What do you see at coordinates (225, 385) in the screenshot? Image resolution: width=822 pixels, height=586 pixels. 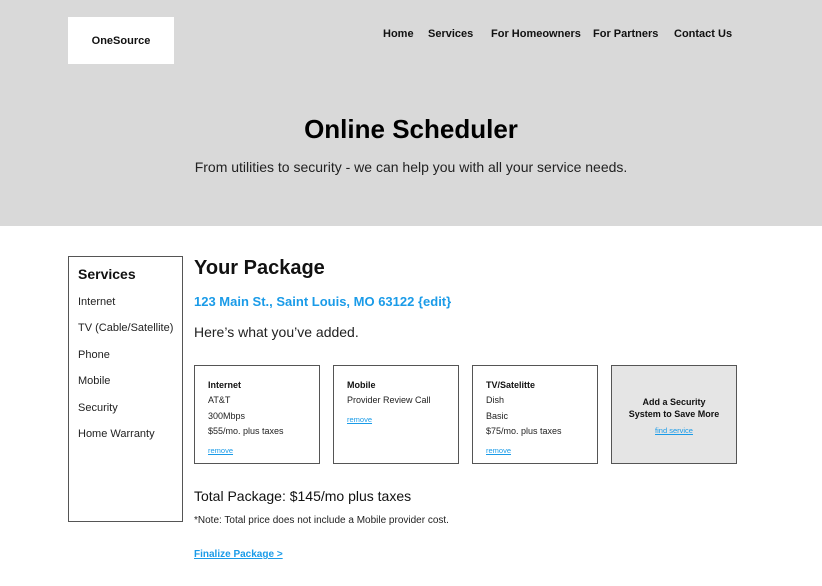 I see `card-title: Internet` at bounding box center [225, 385].